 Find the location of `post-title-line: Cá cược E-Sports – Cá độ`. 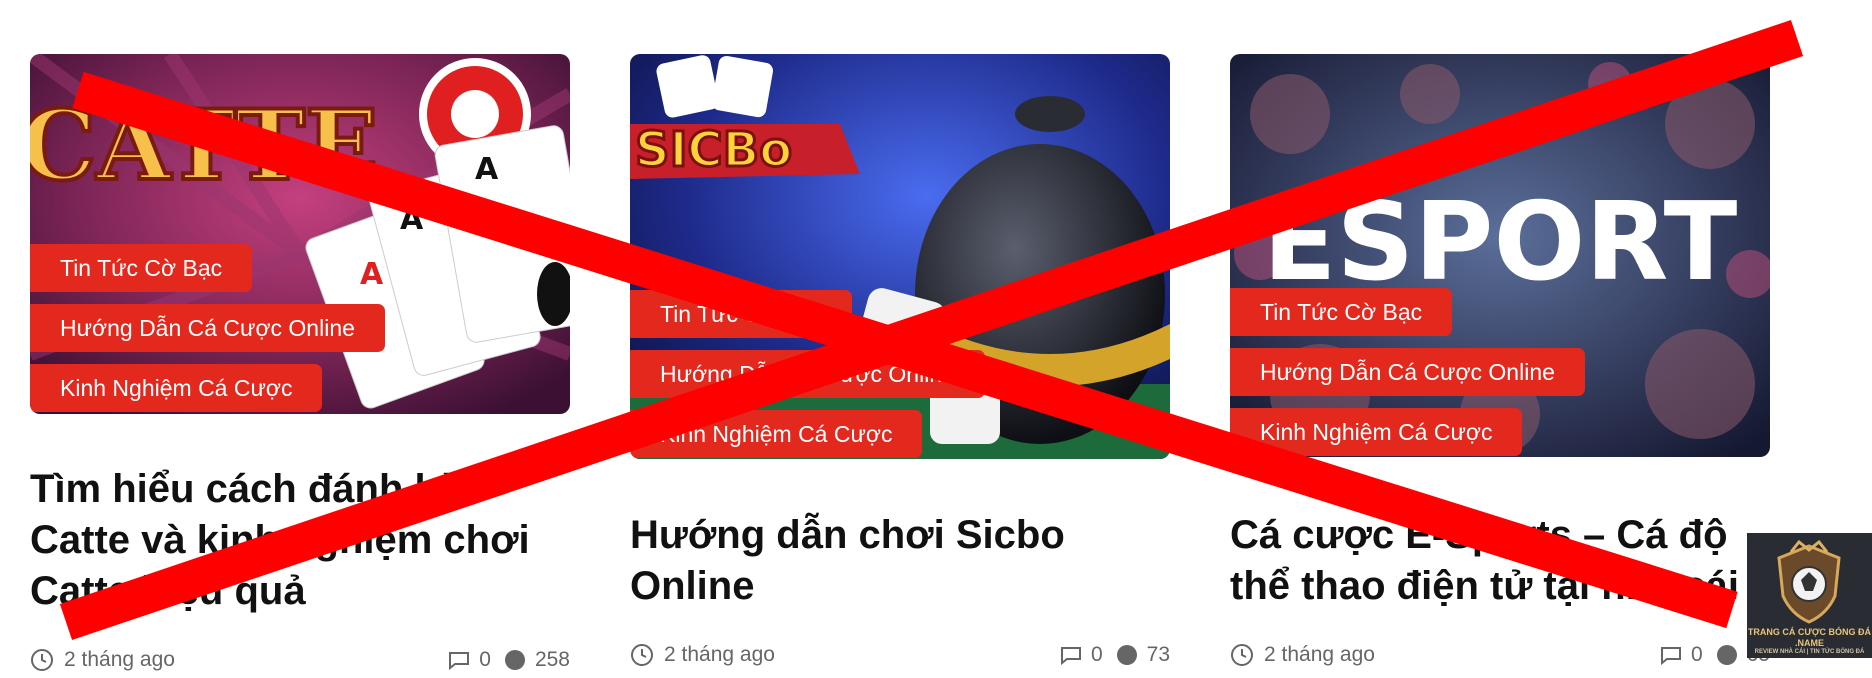

post-title-line: Cá cược E-Sports – Cá độ is located at coordinates (1500, 535).